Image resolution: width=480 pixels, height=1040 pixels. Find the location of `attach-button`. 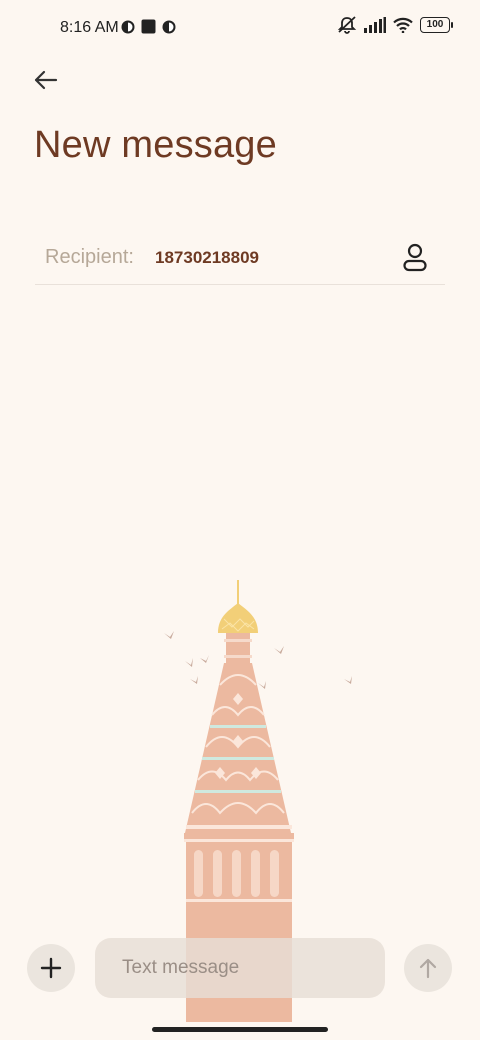

attach-button is located at coordinates (51, 968).